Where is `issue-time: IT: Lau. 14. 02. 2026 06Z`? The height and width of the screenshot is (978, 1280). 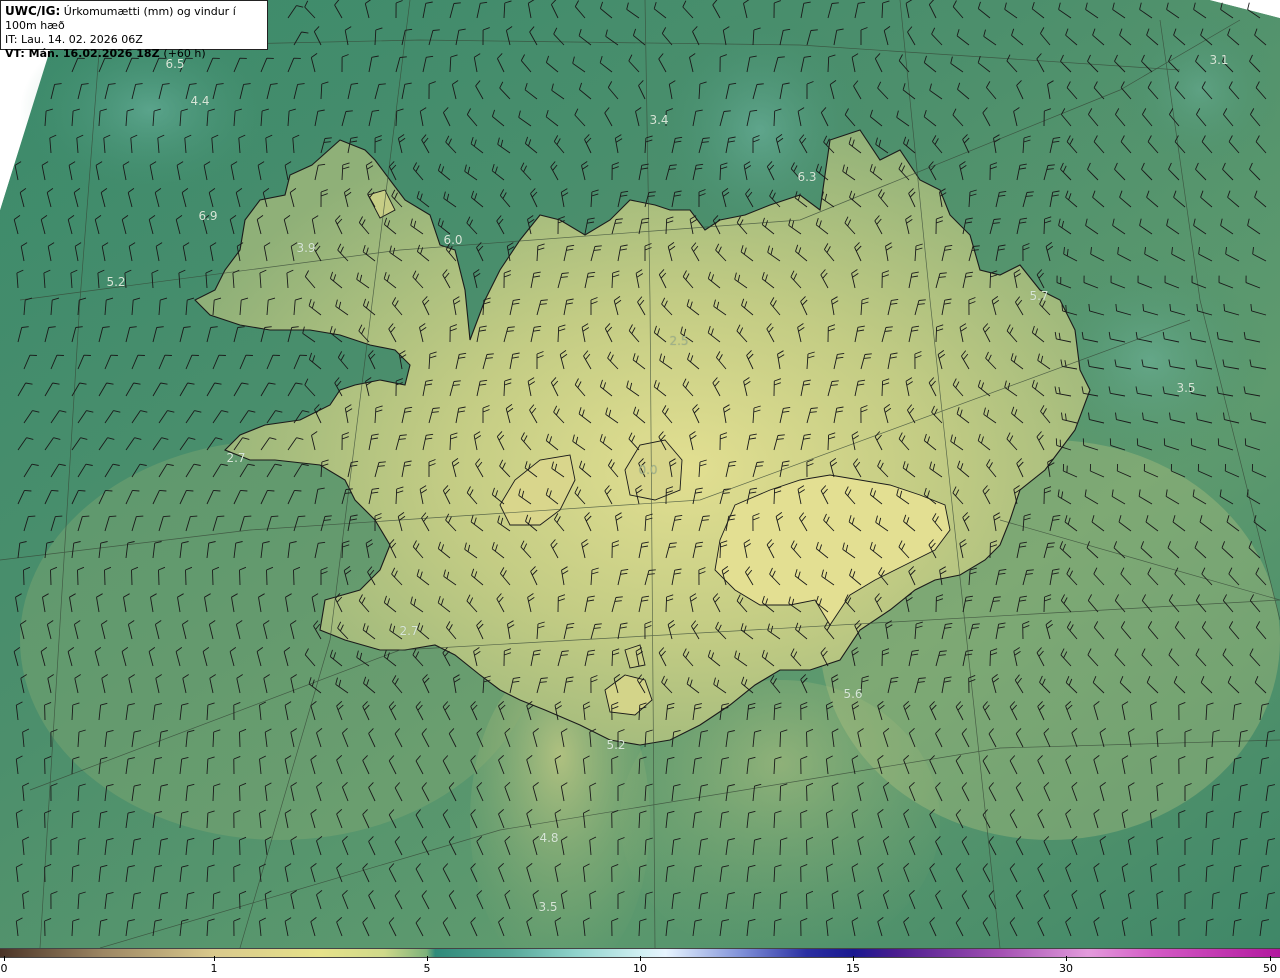
issue-time: IT: Lau. 14. 02. 2026 06Z is located at coordinates (74, 39).